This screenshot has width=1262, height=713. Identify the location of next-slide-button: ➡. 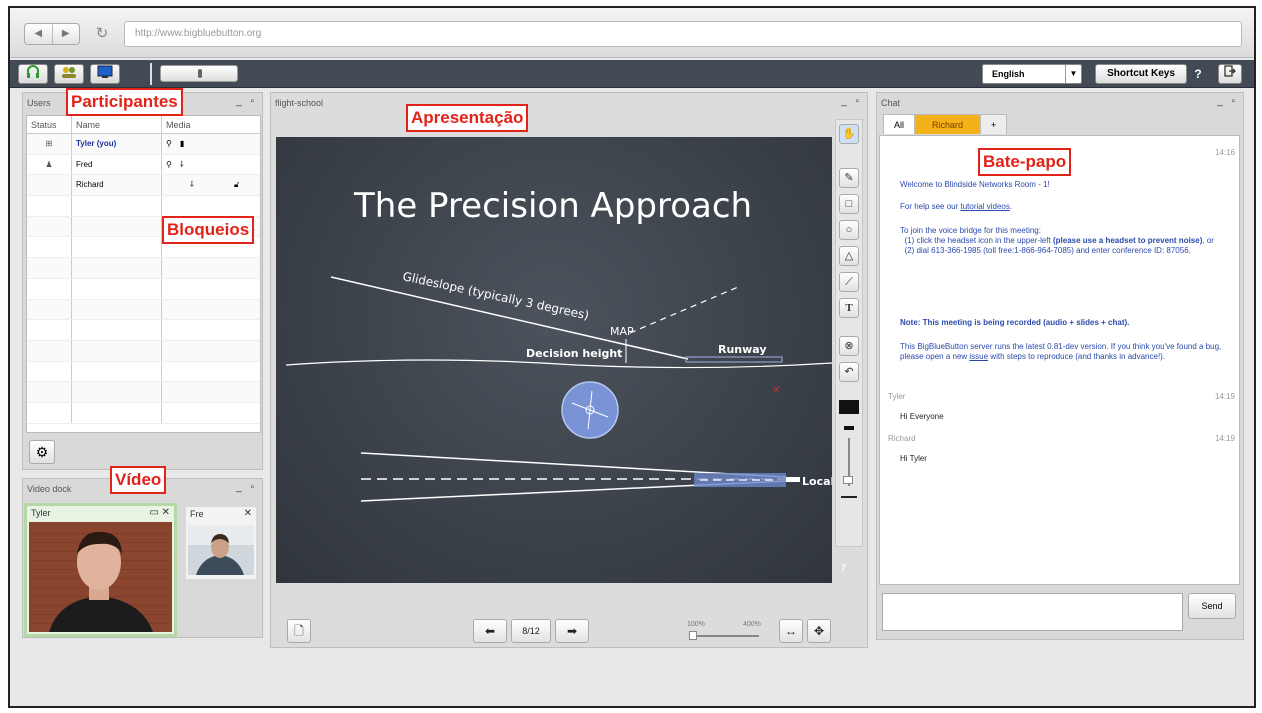
(572, 631).